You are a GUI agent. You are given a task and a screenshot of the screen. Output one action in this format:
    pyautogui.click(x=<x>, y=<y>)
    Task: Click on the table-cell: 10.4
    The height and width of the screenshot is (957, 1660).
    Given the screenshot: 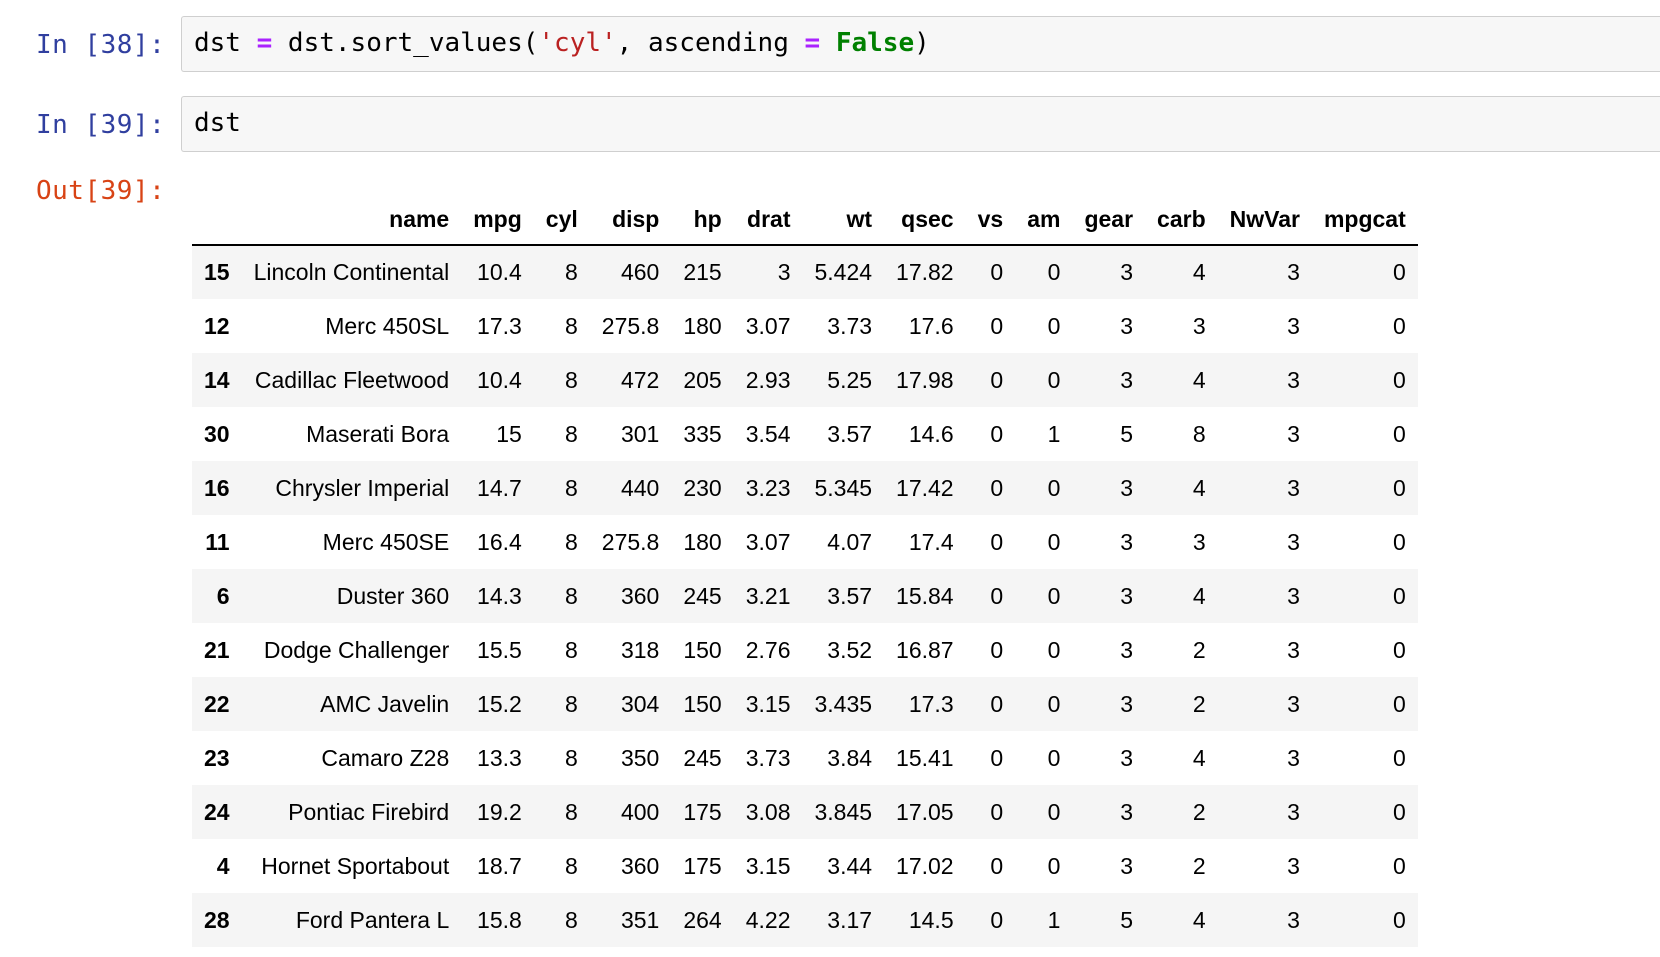 What is the action you would take?
    pyautogui.click(x=499, y=379)
    